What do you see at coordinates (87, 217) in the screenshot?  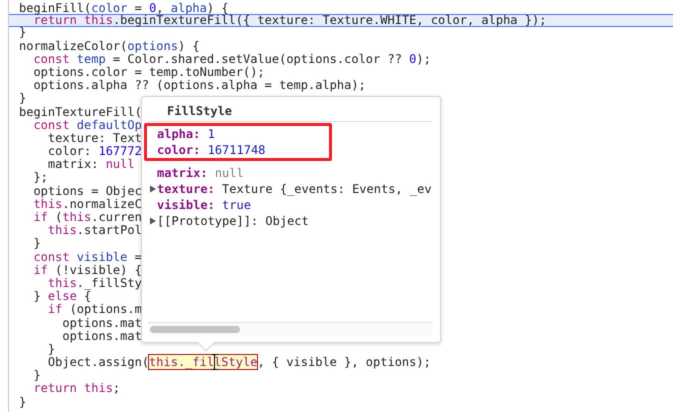 I see `code-line: if (this.curren` at bounding box center [87, 217].